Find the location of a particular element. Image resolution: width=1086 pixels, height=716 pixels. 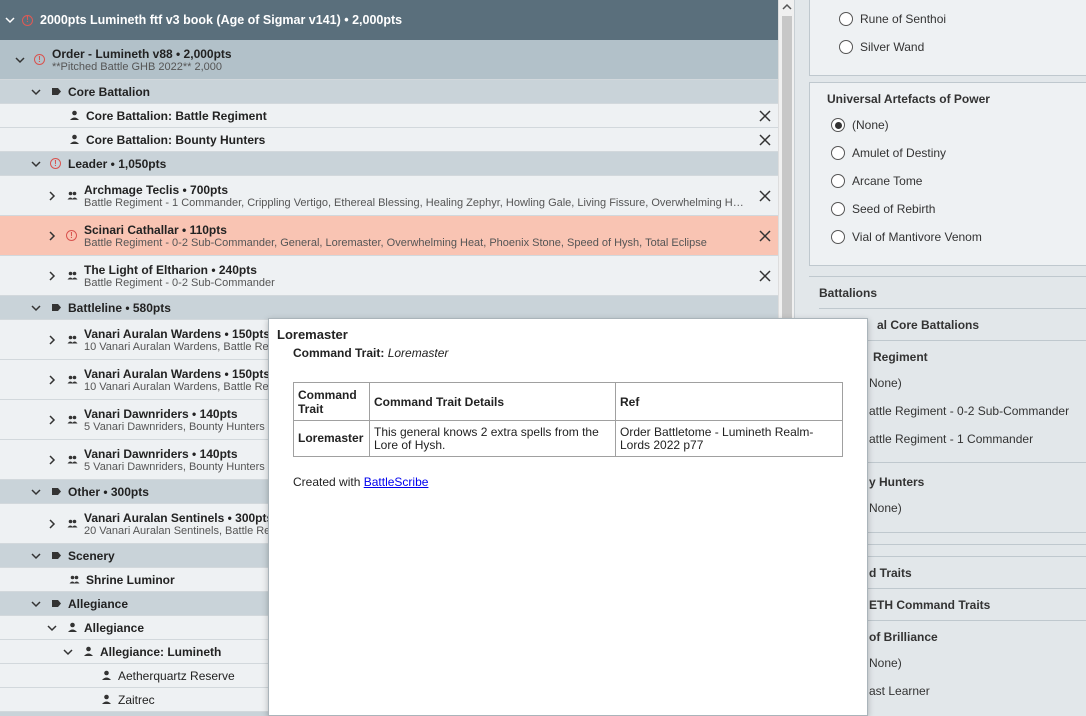

radio-arcane-tome: Arcane Tome is located at coordinates (876, 181).